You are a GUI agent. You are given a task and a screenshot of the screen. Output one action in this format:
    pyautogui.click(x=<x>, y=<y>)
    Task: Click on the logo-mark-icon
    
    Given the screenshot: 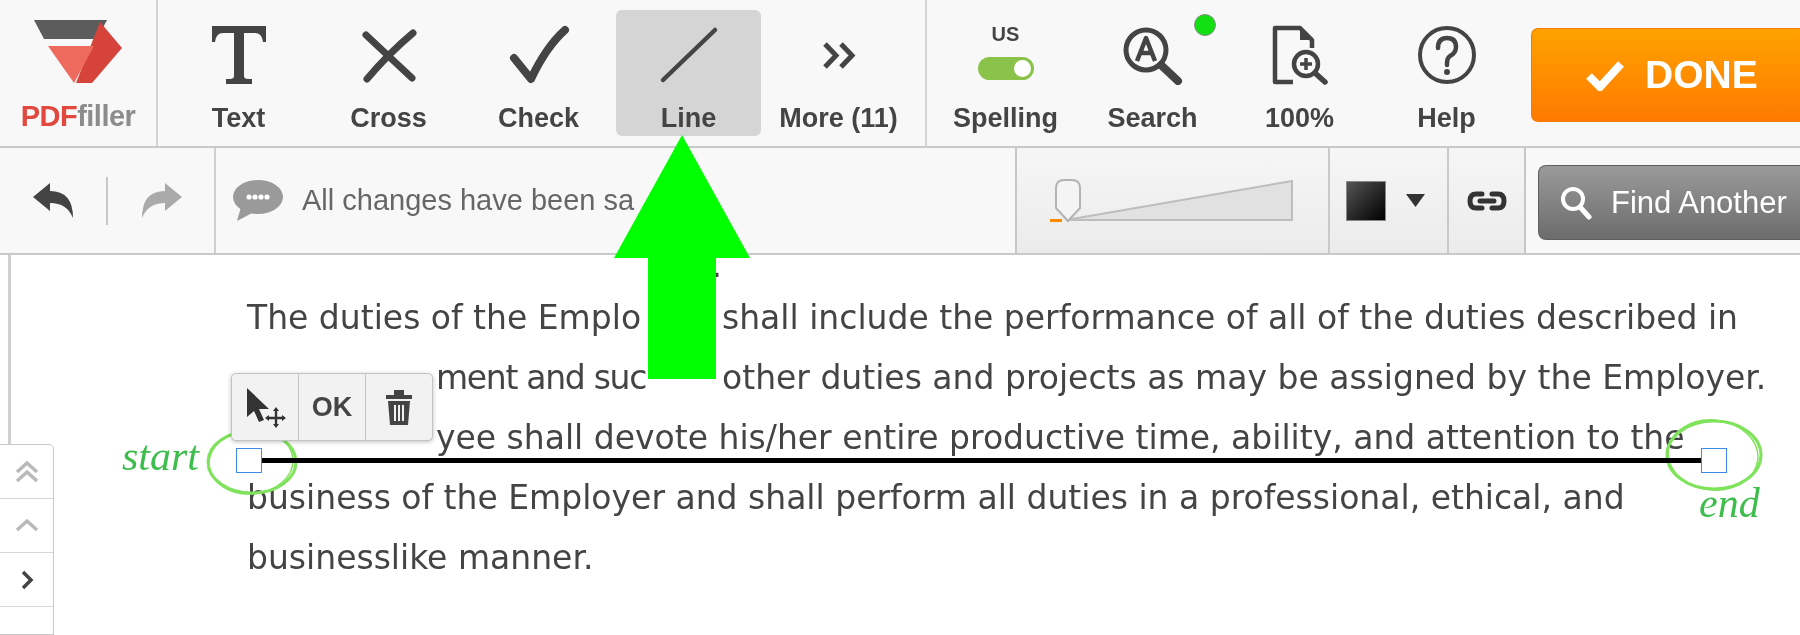 What is the action you would take?
    pyautogui.click(x=78, y=51)
    